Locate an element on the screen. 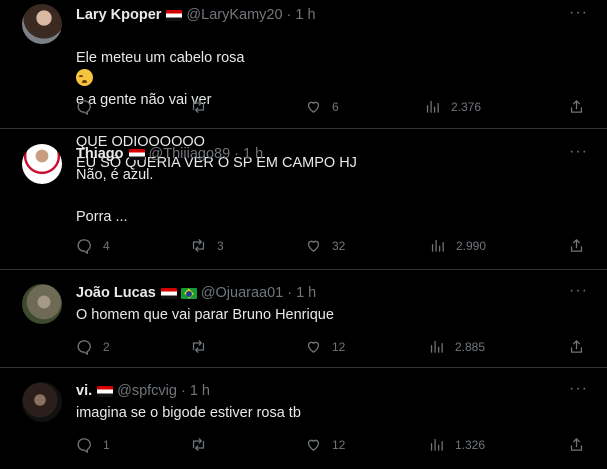 This screenshot has height=469, width=607. reply-button is located at coordinates (89, 106).